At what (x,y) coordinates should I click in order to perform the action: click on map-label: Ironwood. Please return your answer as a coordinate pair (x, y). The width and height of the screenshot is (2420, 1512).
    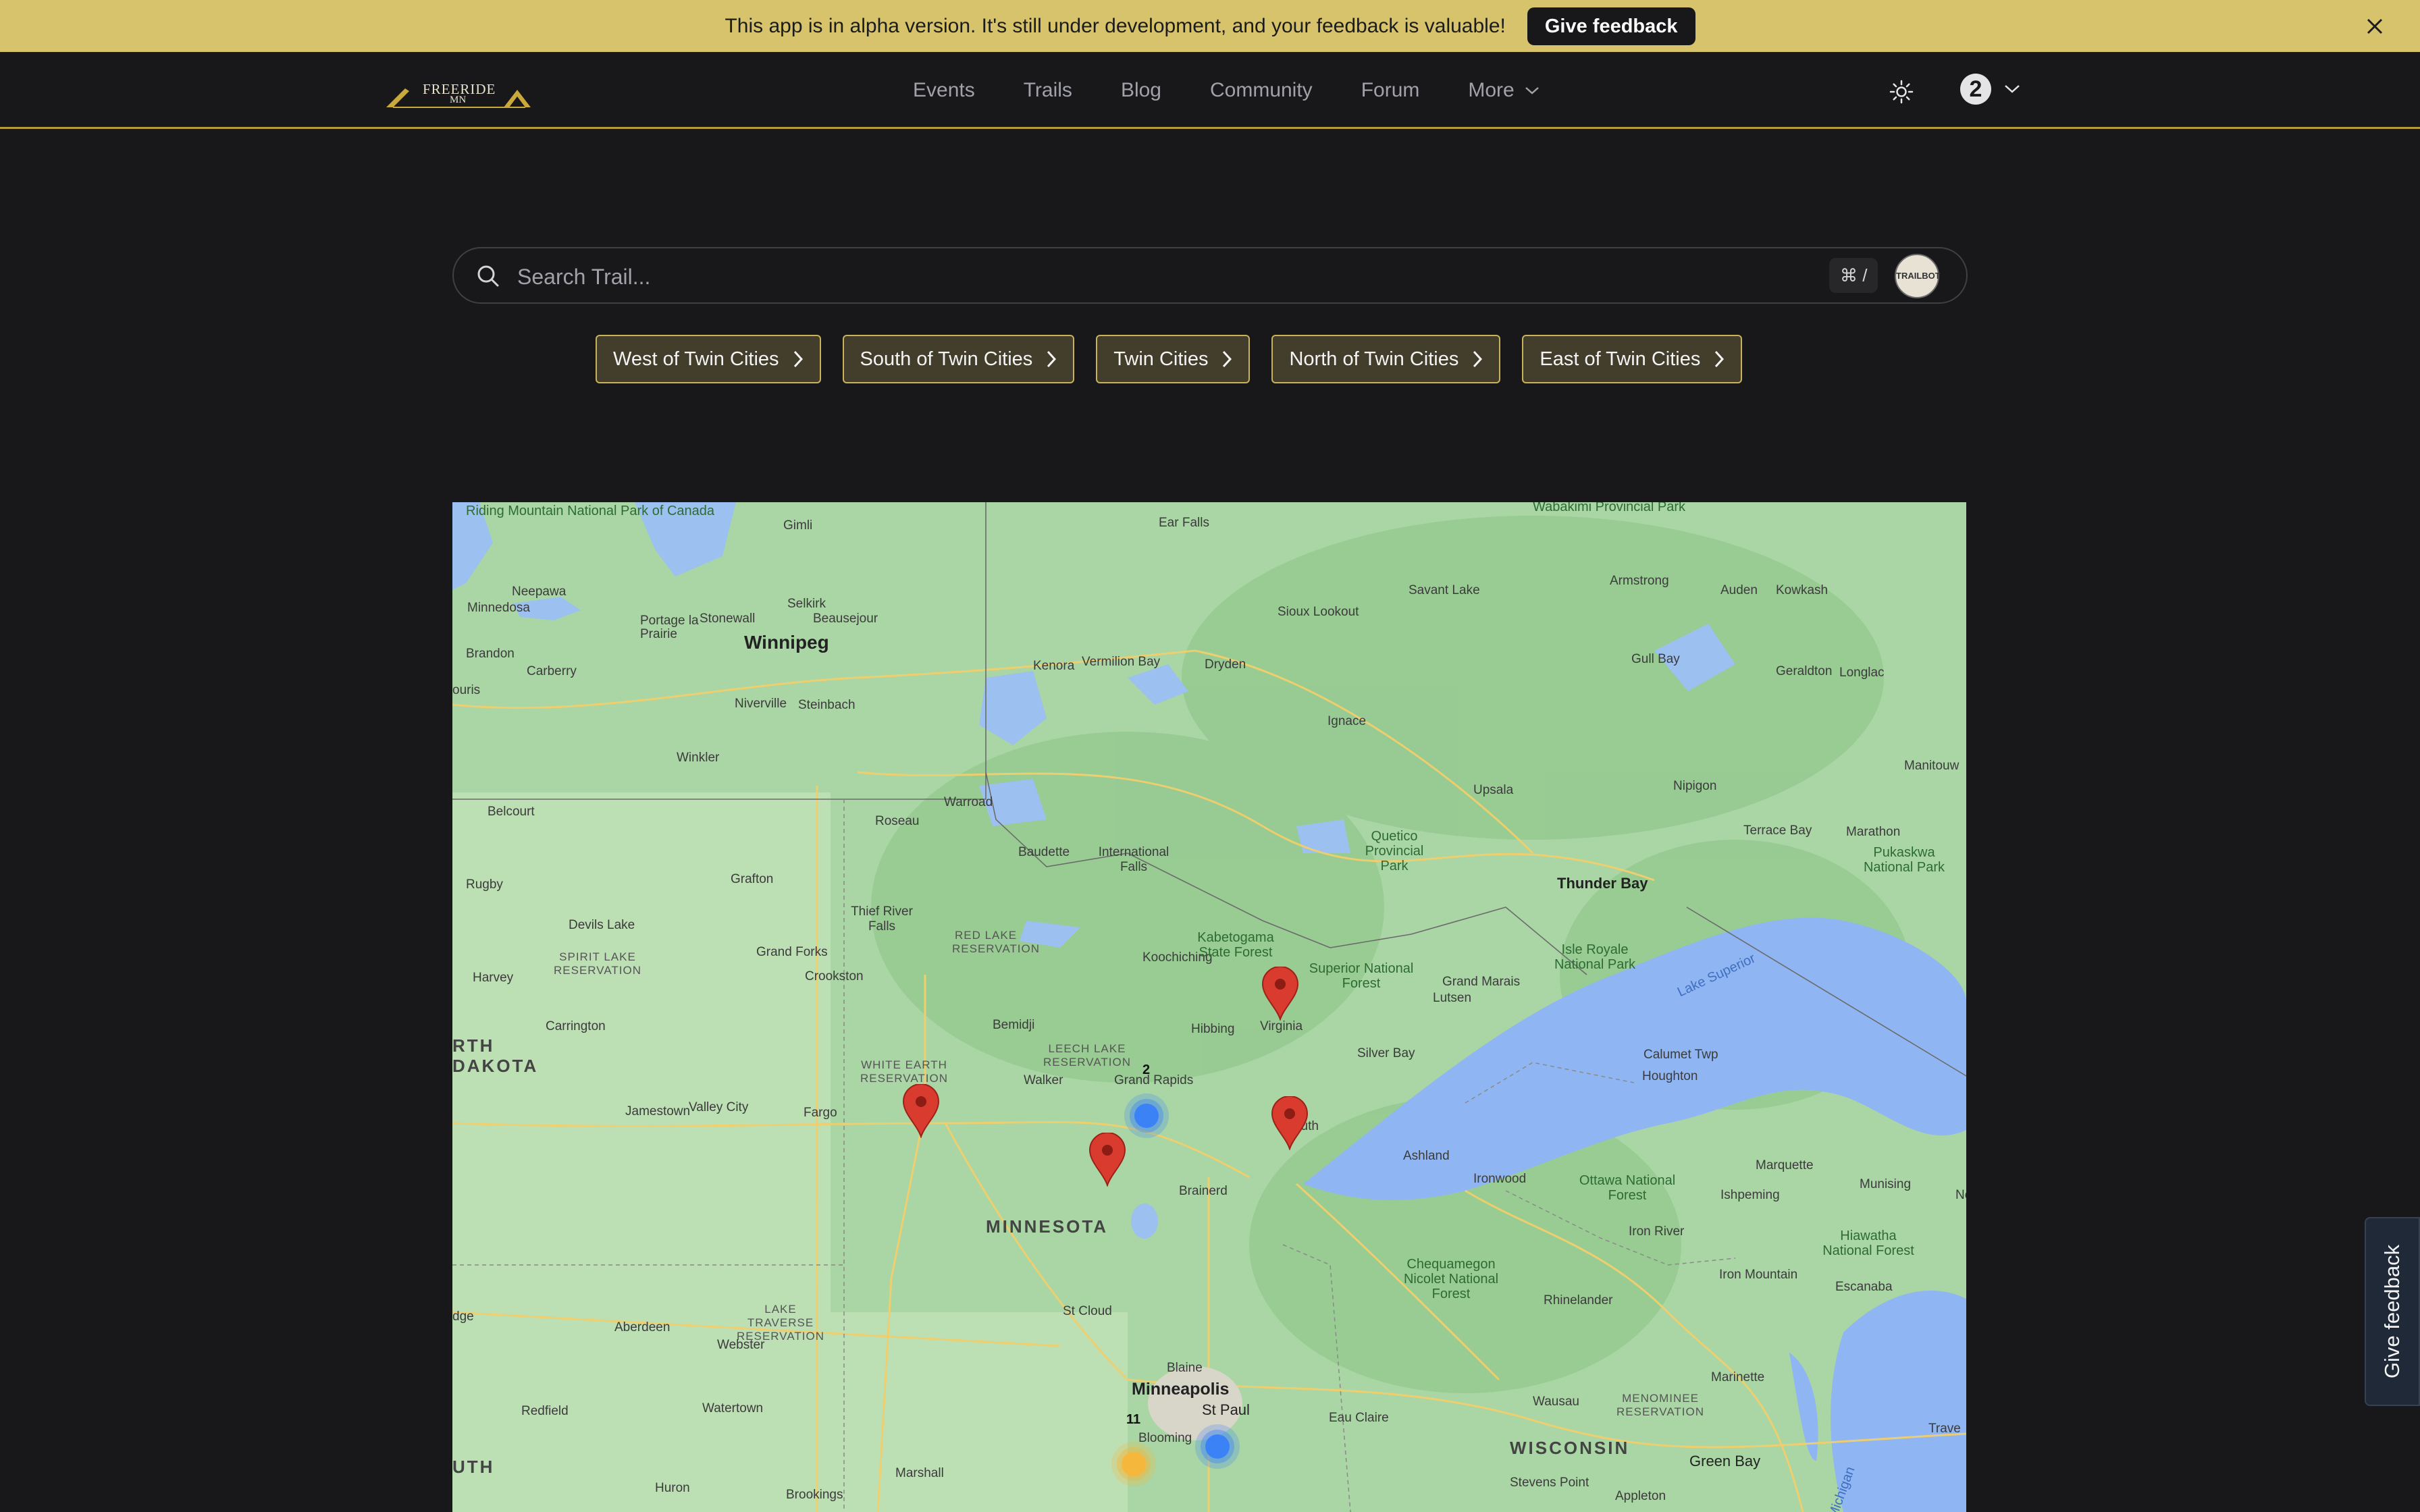
    Looking at the image, I should click on (1500, 1179).